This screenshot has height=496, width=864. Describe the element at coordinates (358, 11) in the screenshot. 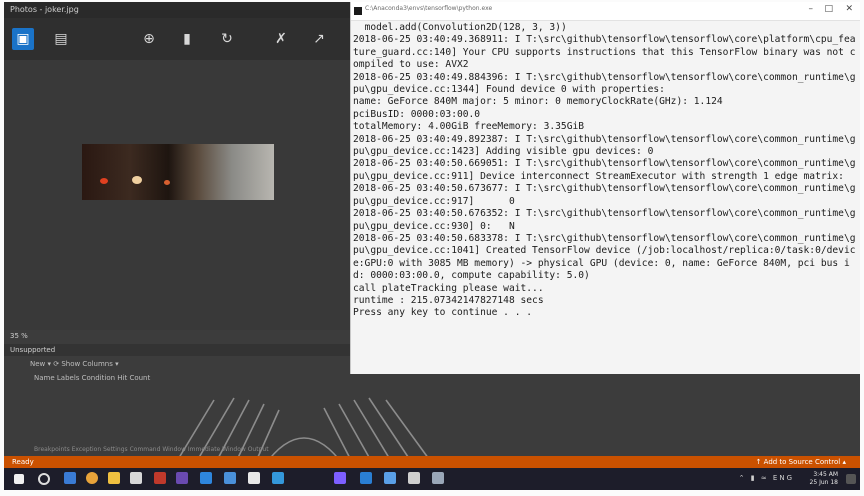

I see `console-app-icon` at that location.